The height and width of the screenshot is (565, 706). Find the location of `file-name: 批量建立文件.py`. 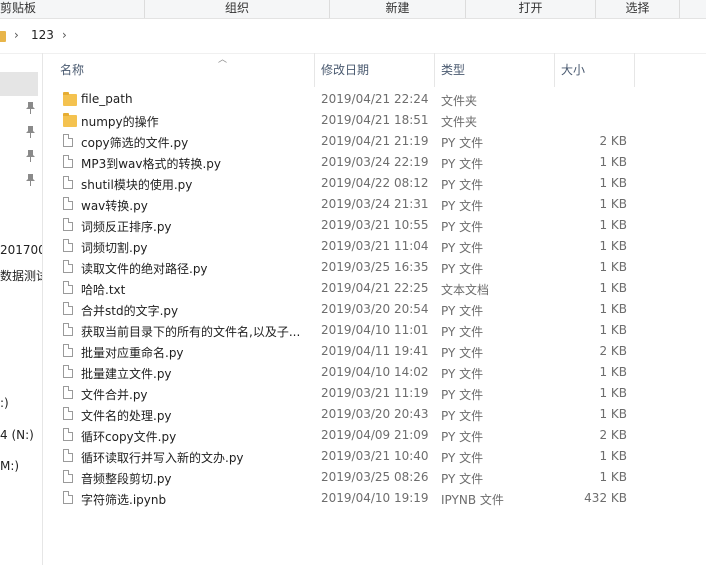

file-name: 批量建立文件.py is located at coordinates (126, 374).